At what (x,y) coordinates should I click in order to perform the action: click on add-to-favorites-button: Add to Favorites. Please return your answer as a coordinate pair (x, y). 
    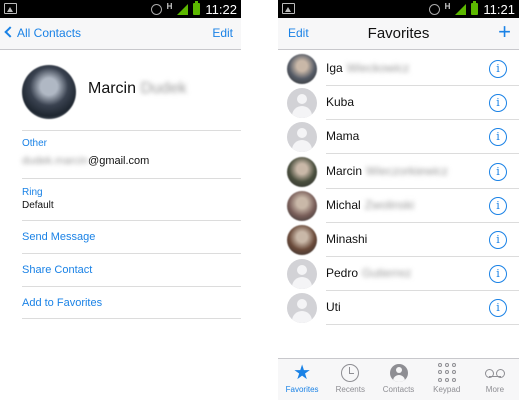
    Looking at the image, I should click on (131, 302).